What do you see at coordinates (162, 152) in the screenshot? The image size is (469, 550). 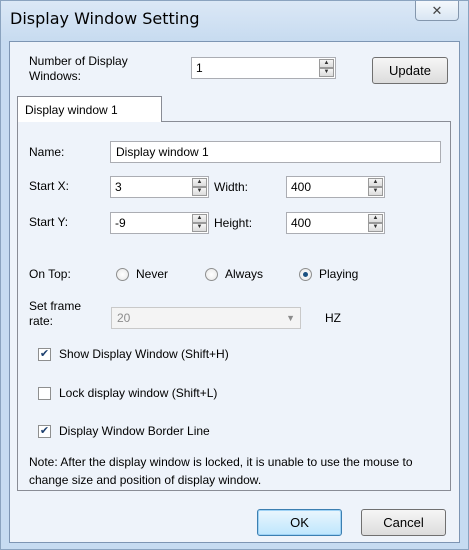 I see `name-value: Display window 1` at bounding box center [162, 152].